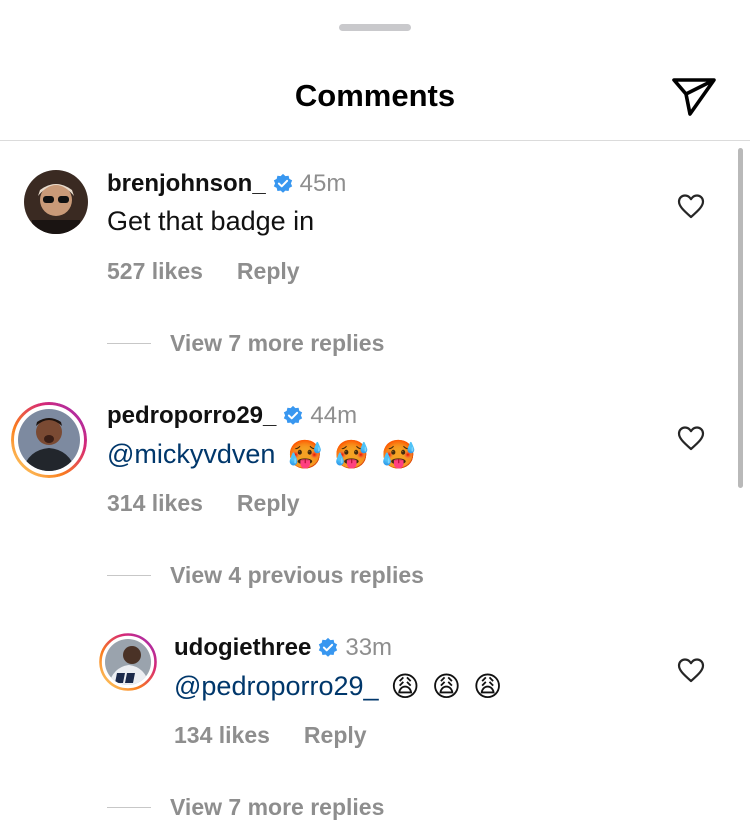 The image size is (750, 838). Describe the element at coordinates (375, 140) in the screenshot. I see `header-divider` at that location.